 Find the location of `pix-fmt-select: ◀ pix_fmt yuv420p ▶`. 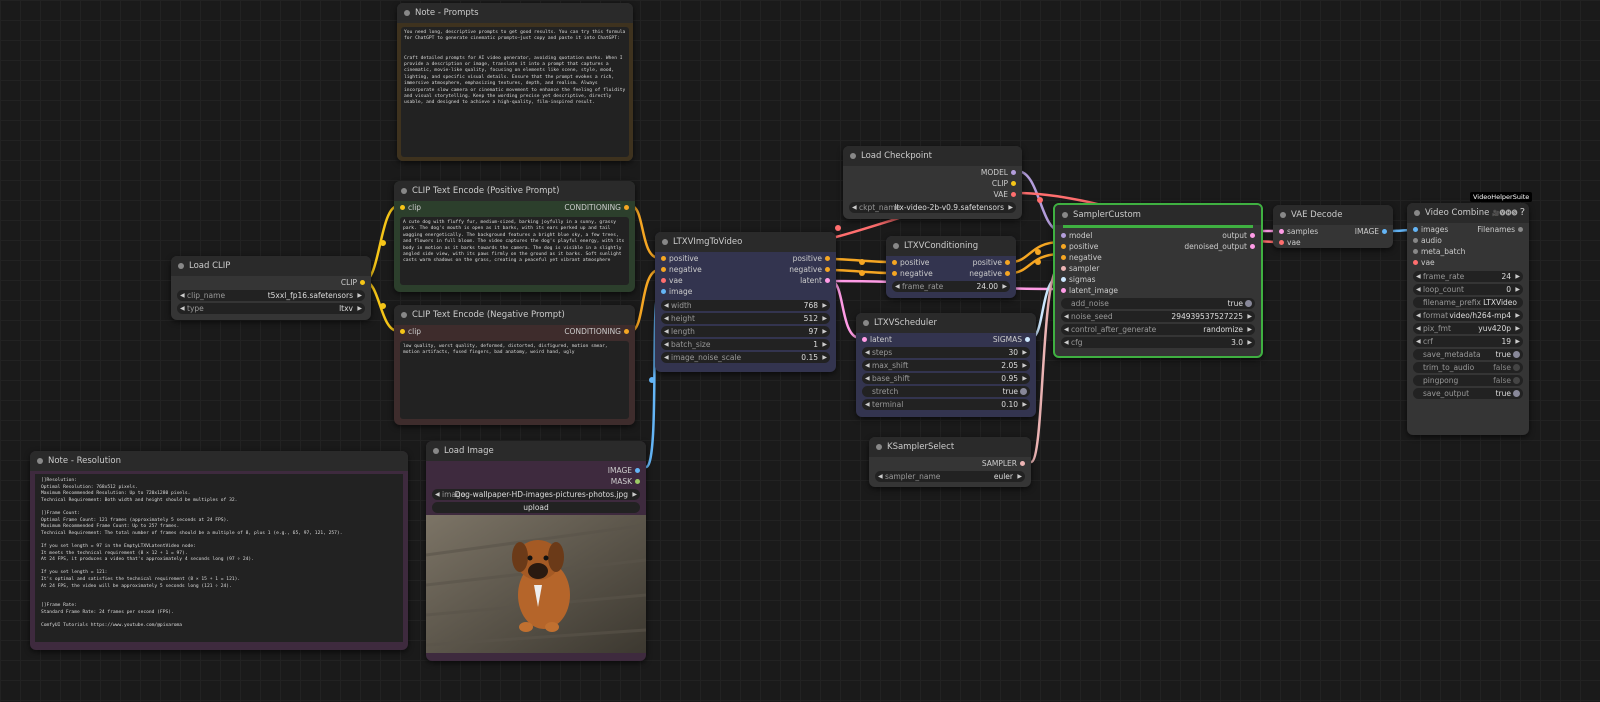

pix-fmt-select: ◀ pix_fmt yuv420p ▶ is located at coordinates (1468, 328).